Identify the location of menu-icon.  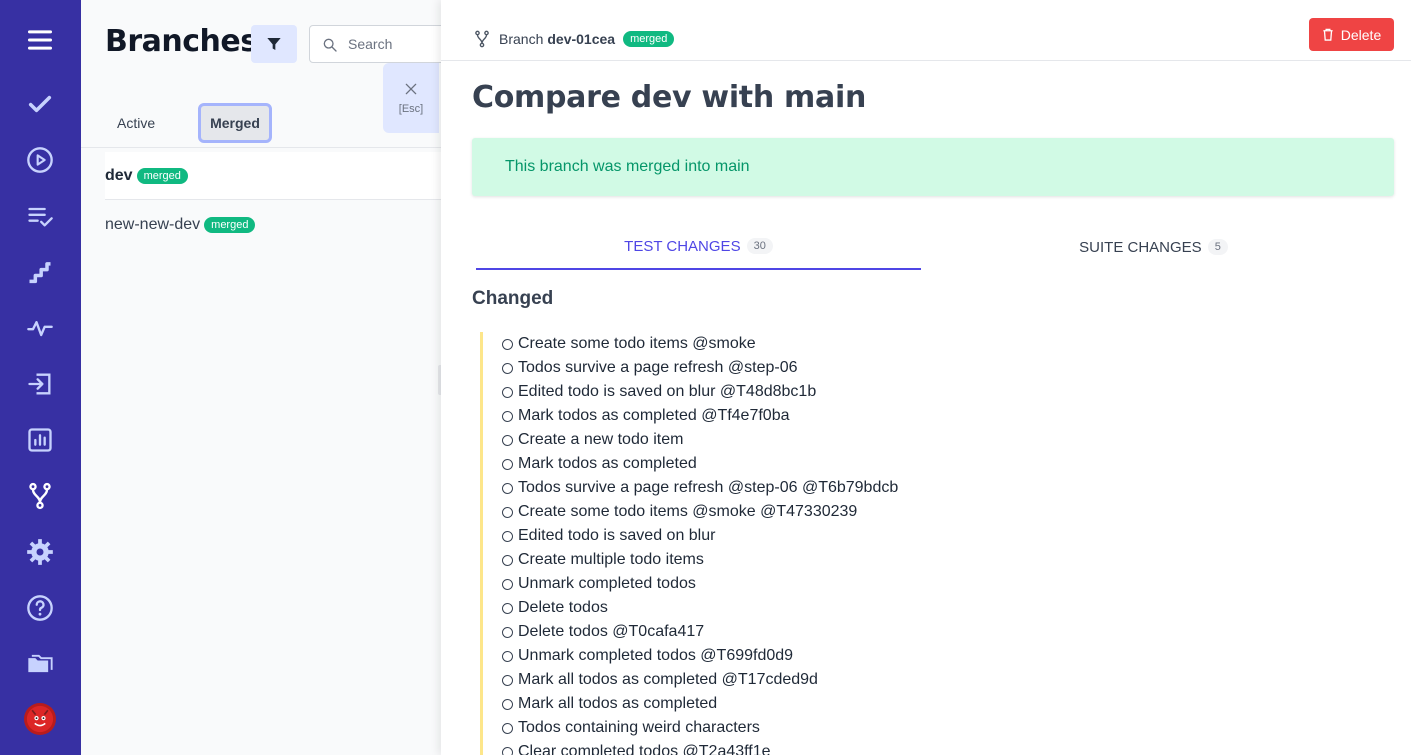
(40, 40).